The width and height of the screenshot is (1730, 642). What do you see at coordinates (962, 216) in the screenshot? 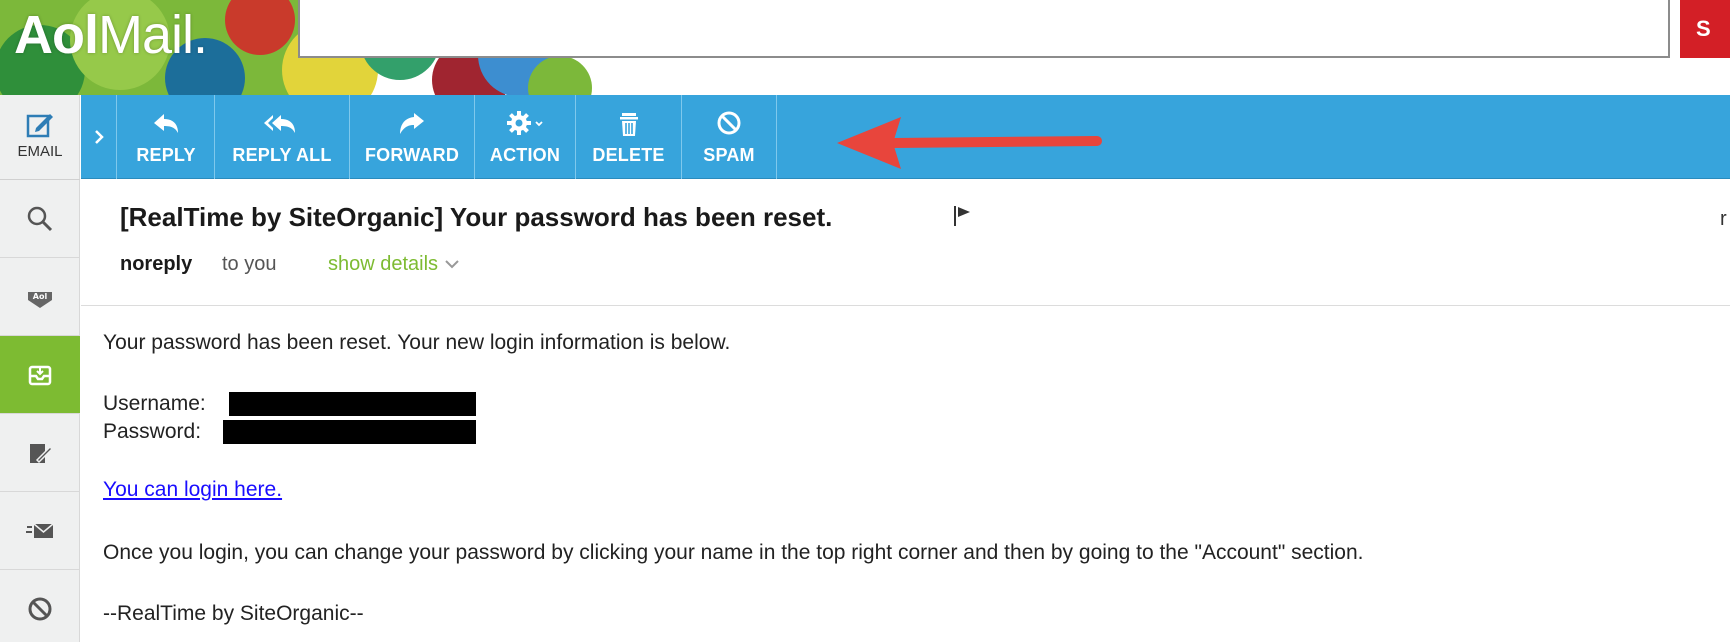
I see `flag-icon` at bounding box center [962, 216].